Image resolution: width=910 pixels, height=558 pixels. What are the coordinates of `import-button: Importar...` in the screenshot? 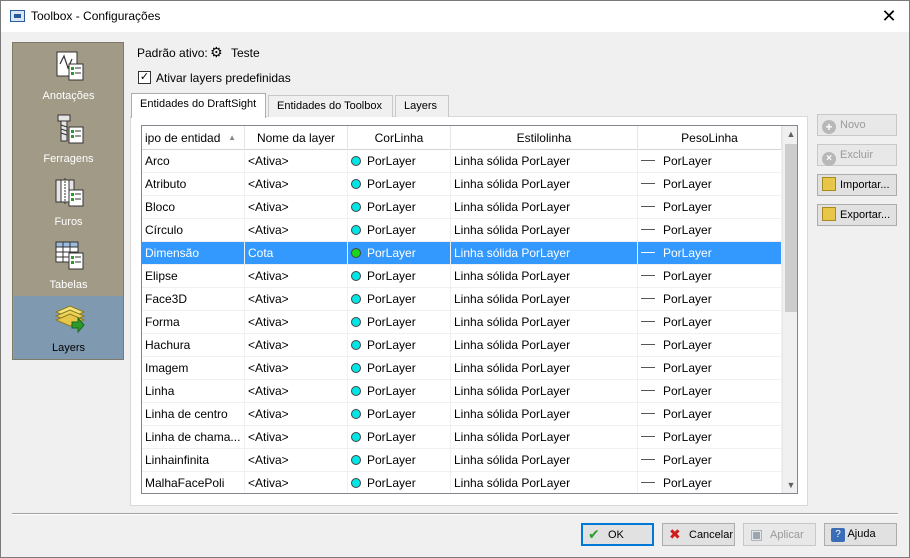 It's located at (857, 185).